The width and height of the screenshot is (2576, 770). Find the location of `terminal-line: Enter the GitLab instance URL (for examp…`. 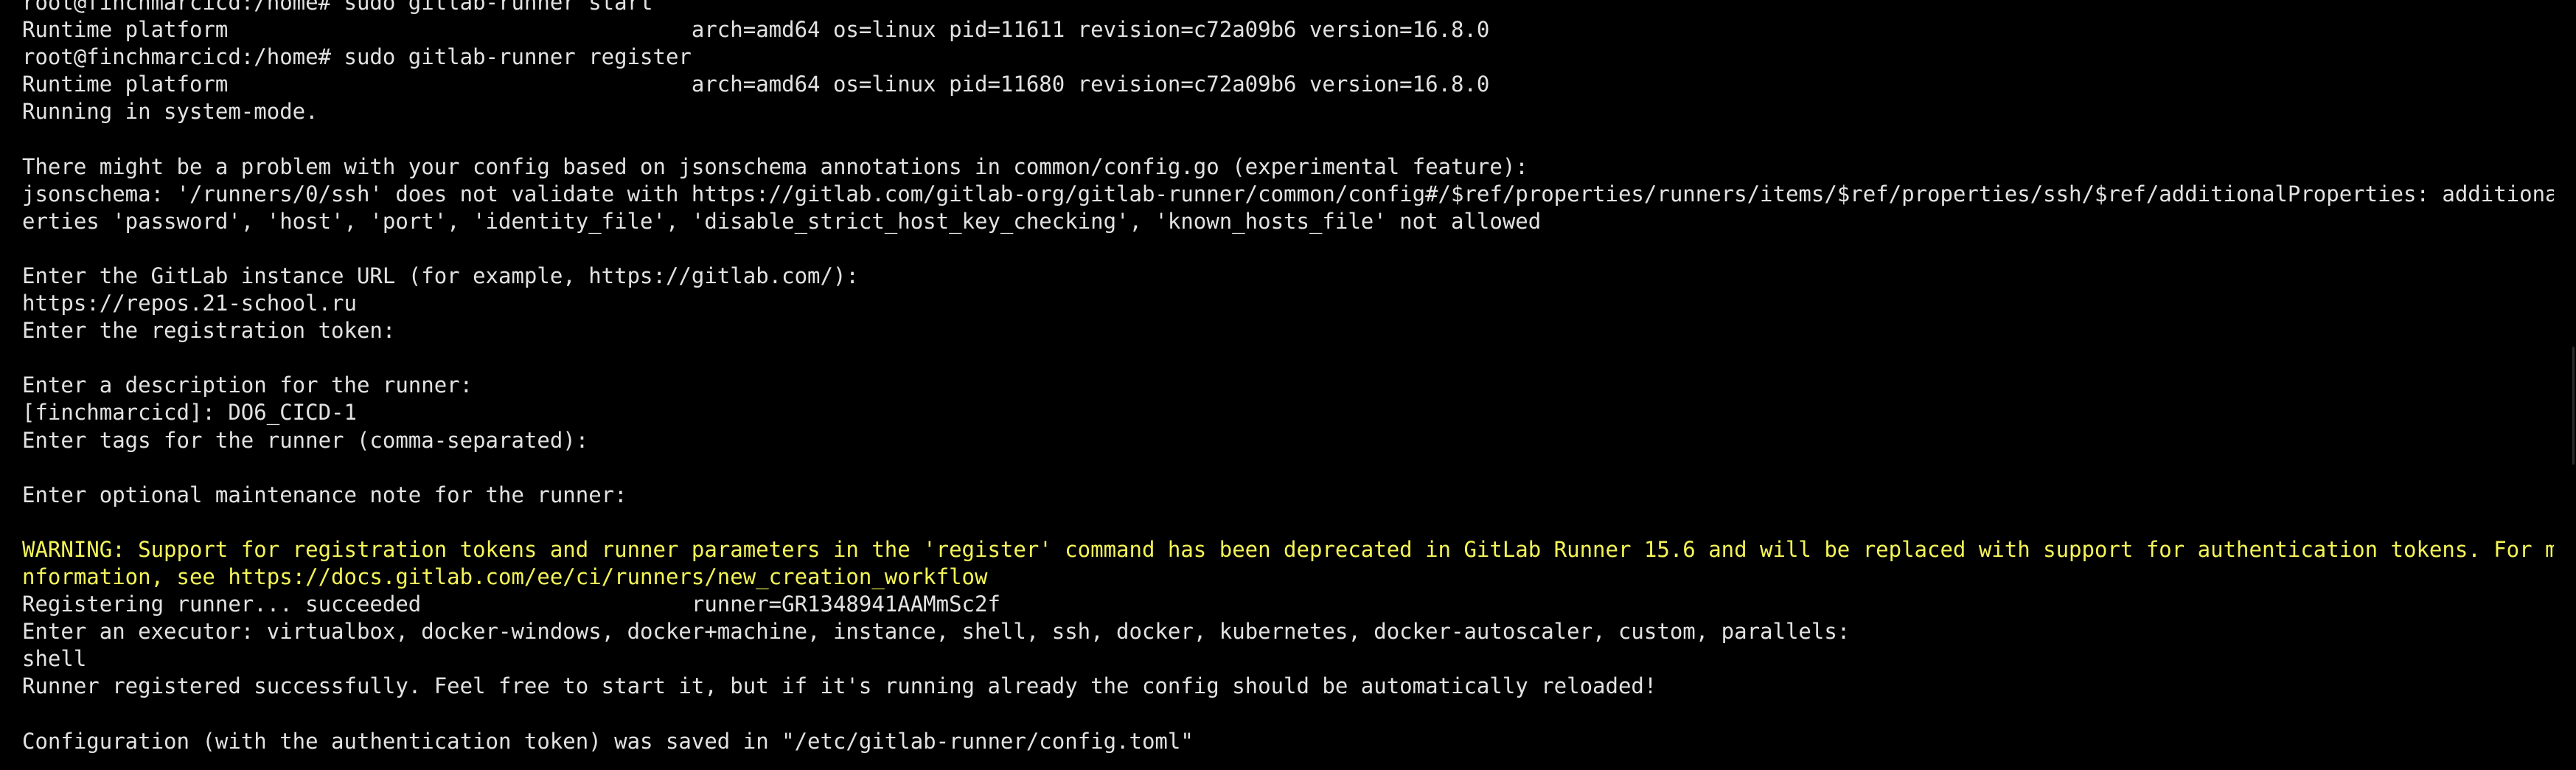

terminal-line: Enter the GitLab instance URL (for examp… is located at coordinates (440, 275).